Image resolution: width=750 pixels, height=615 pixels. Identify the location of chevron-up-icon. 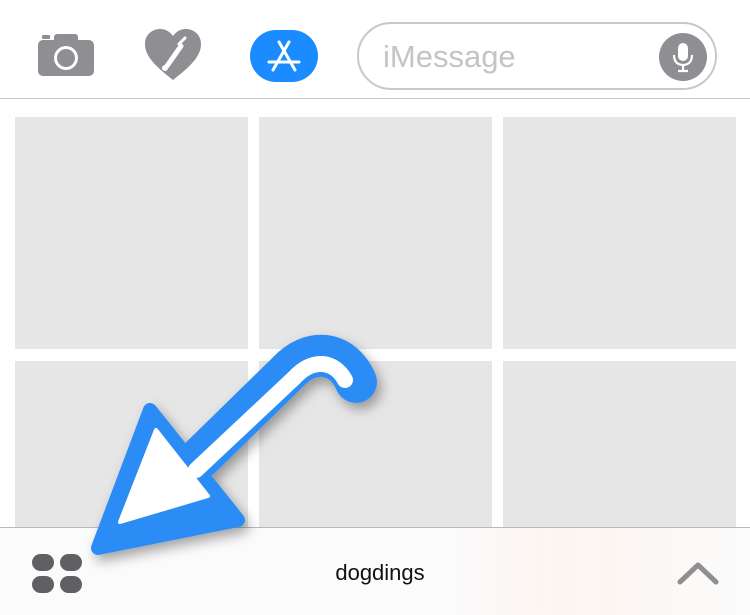
(698, 573).